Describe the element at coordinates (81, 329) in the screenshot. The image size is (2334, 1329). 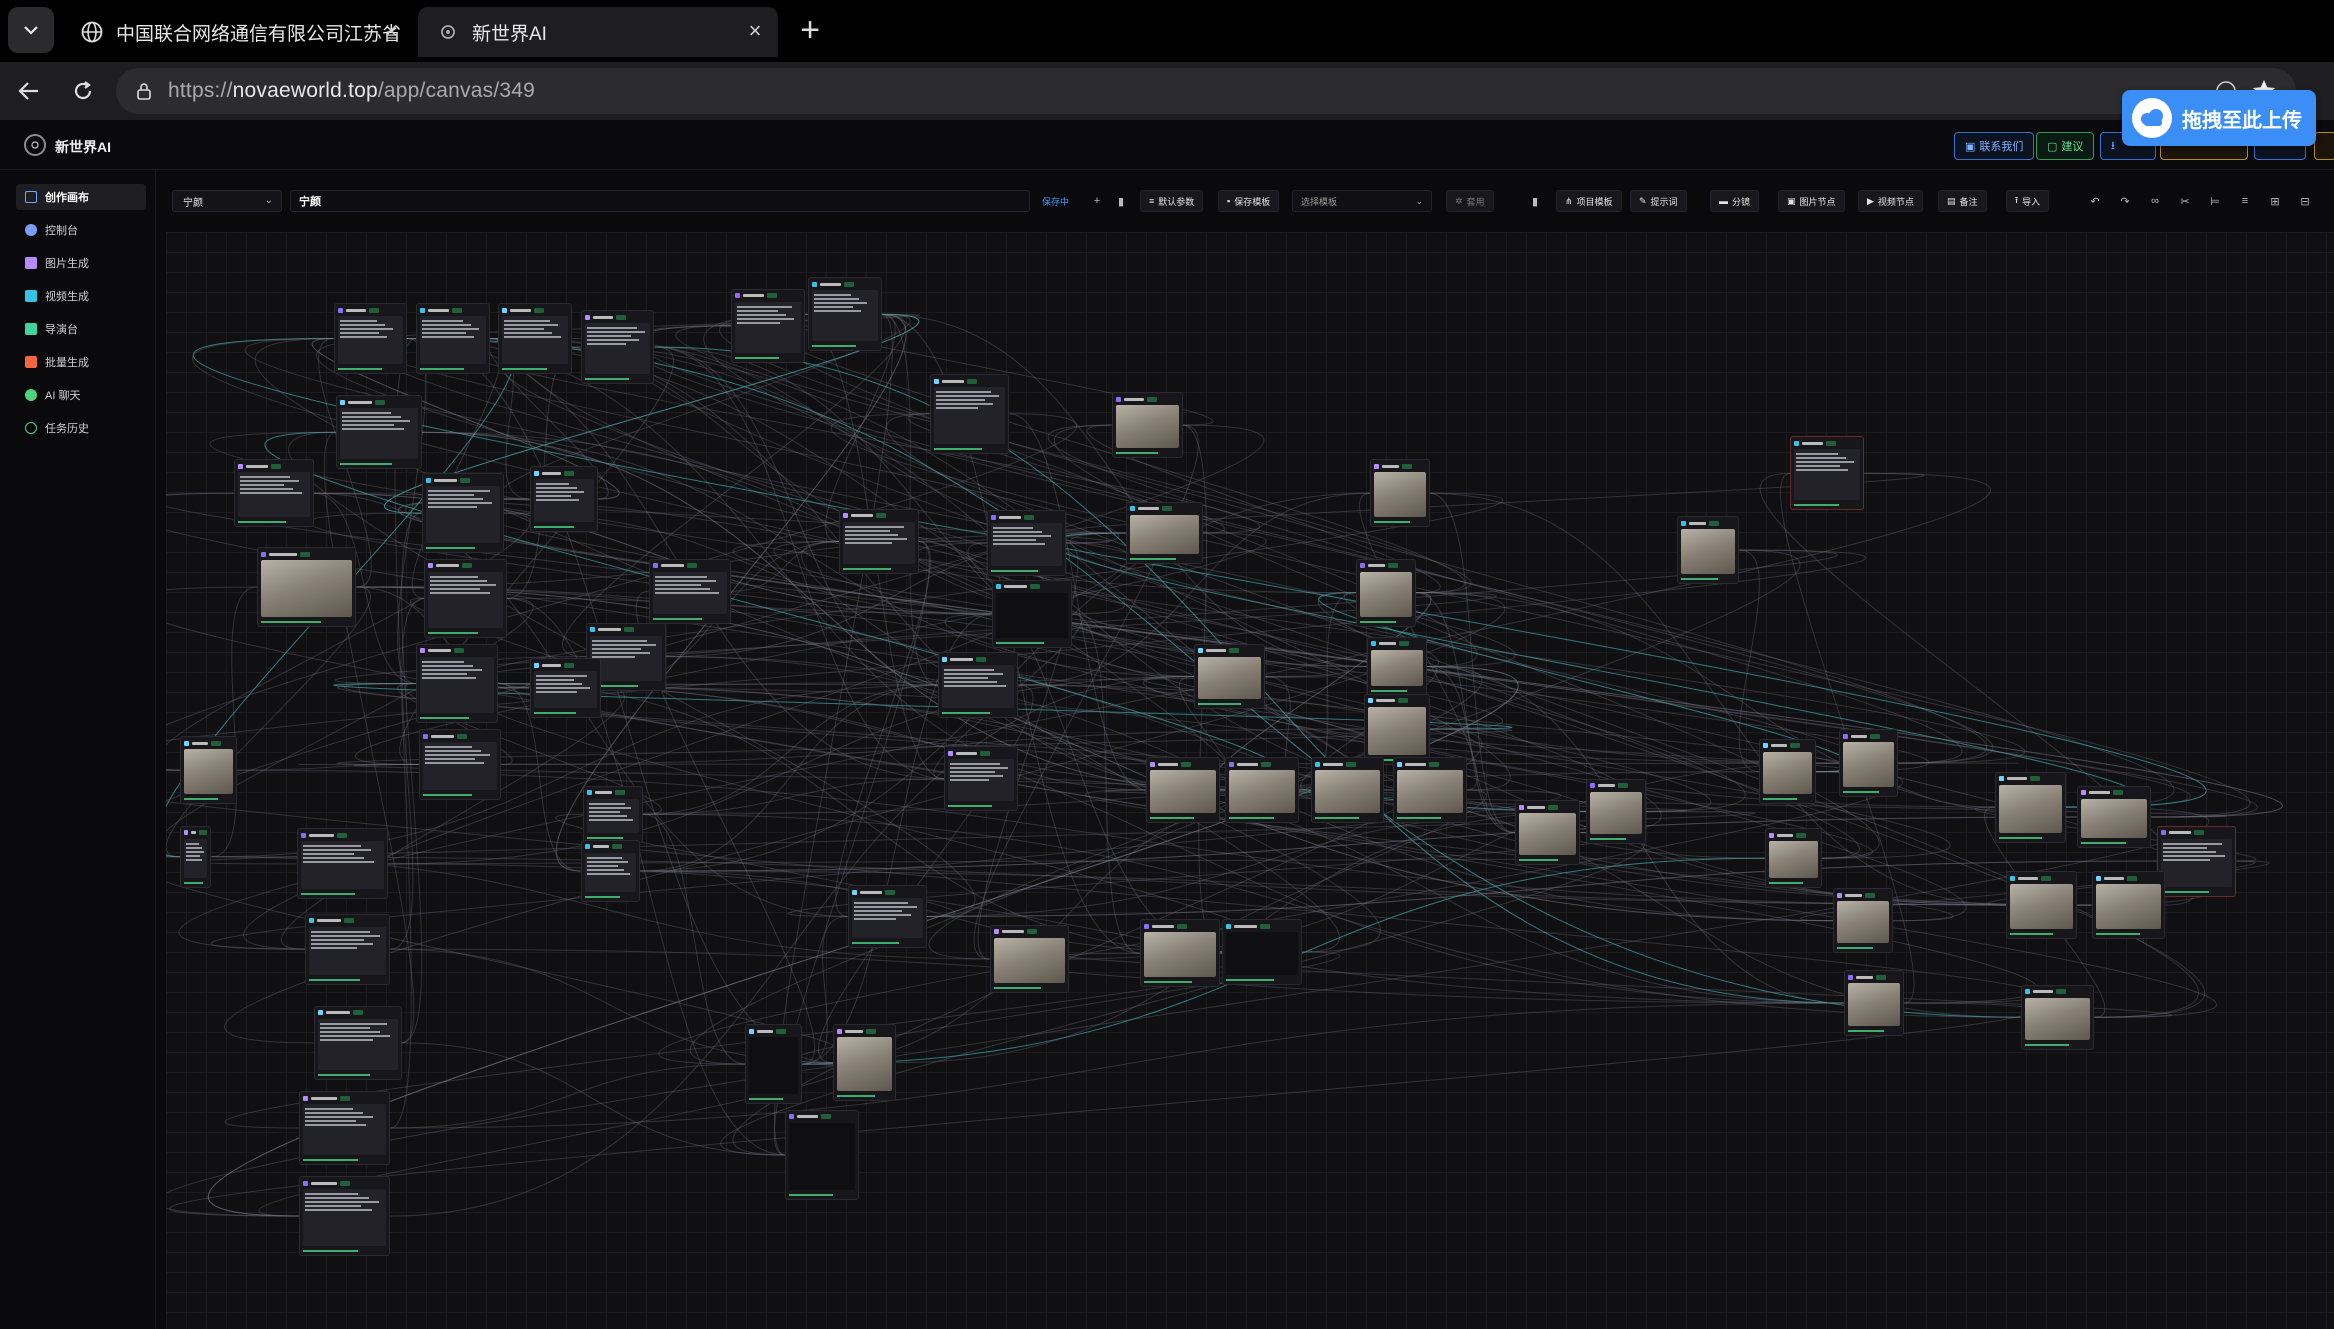
I see `sidebar-item-director: 导演台` at that location.